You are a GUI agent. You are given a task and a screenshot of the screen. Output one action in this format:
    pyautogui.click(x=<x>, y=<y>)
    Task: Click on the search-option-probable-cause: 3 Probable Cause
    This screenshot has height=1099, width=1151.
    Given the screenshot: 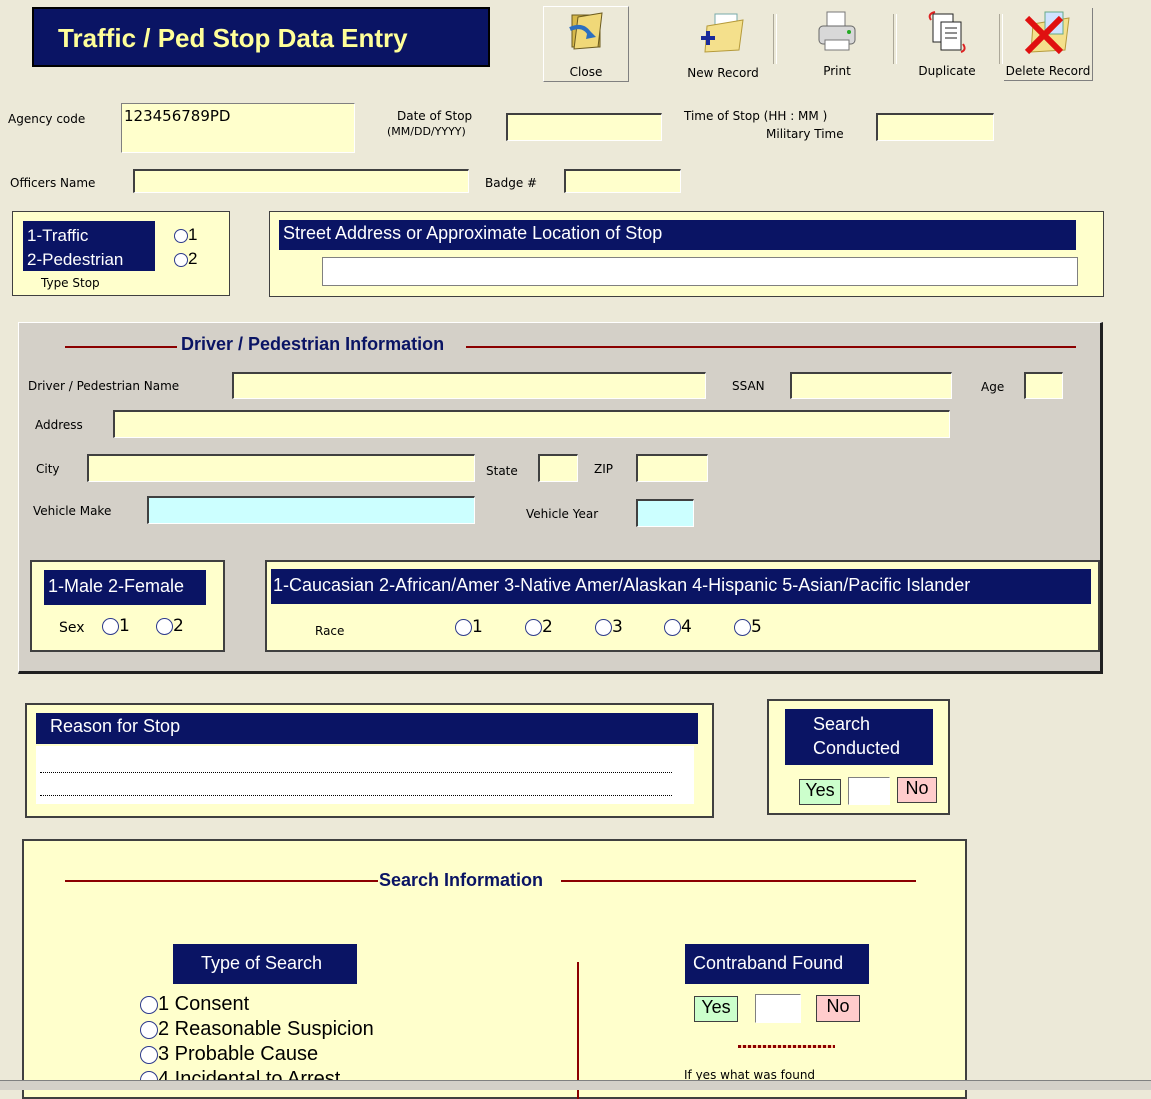 What is the action you would take?
    pyautogui.click(x=229, y=1054)
    